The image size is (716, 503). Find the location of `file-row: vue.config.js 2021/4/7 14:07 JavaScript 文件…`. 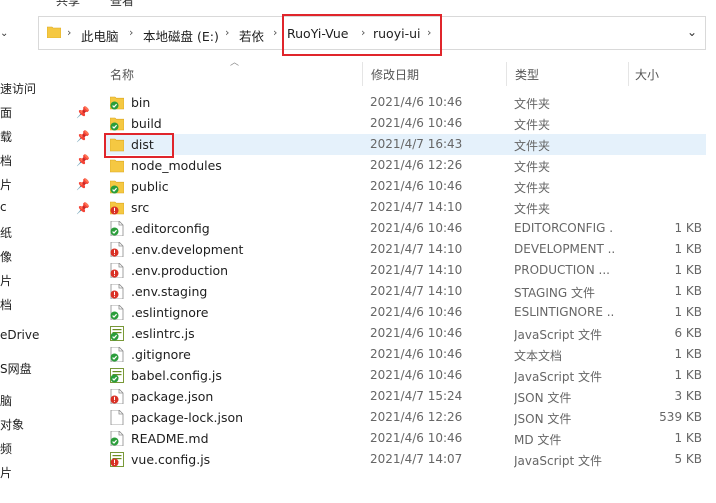

file-row: vue.config.js 2021/4/7 14:07 JavaScript 文件… is located at coordinates (405, 459).